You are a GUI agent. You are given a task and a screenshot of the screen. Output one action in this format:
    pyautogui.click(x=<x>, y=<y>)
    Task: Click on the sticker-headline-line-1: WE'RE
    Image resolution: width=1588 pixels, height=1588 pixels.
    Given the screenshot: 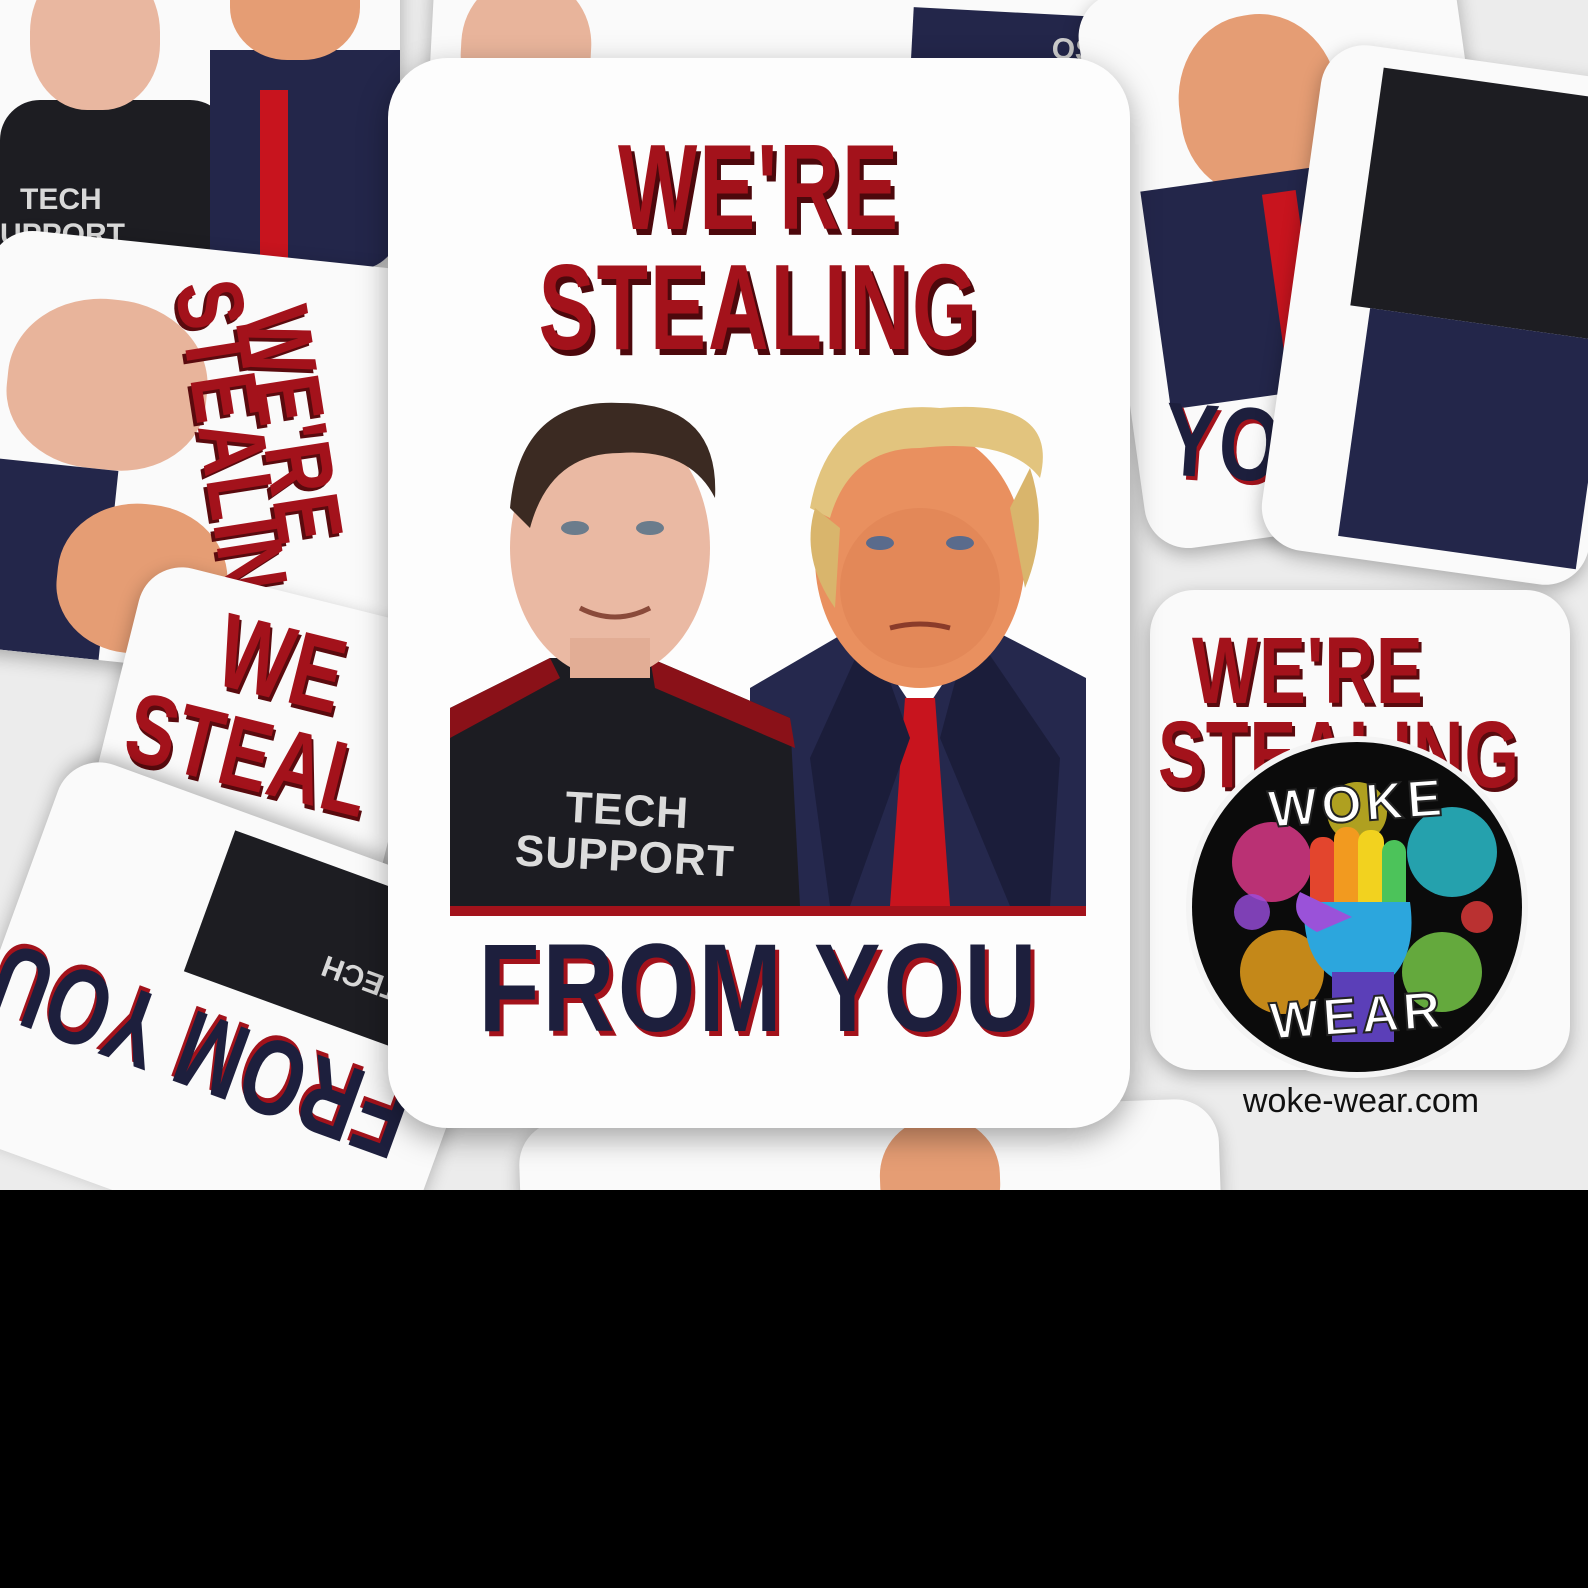 What is the action you would take?
    pyautogui.click(x=759, y=187)
    